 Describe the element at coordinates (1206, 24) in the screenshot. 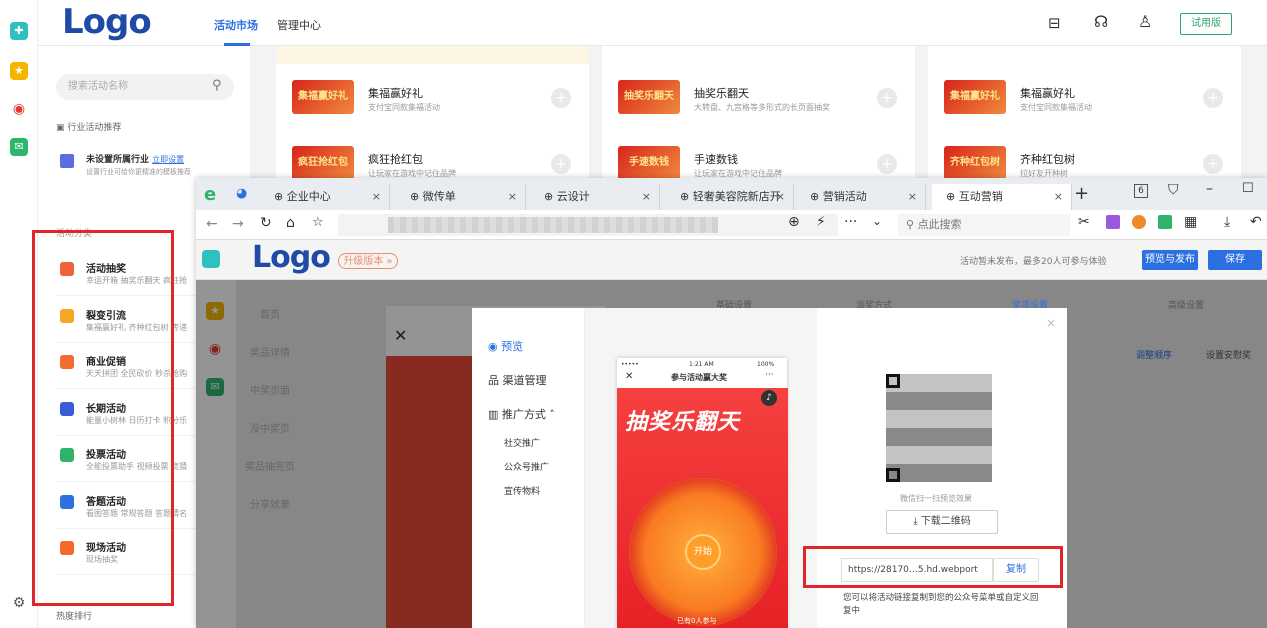

I see `trial-button: 试用版` at that location.